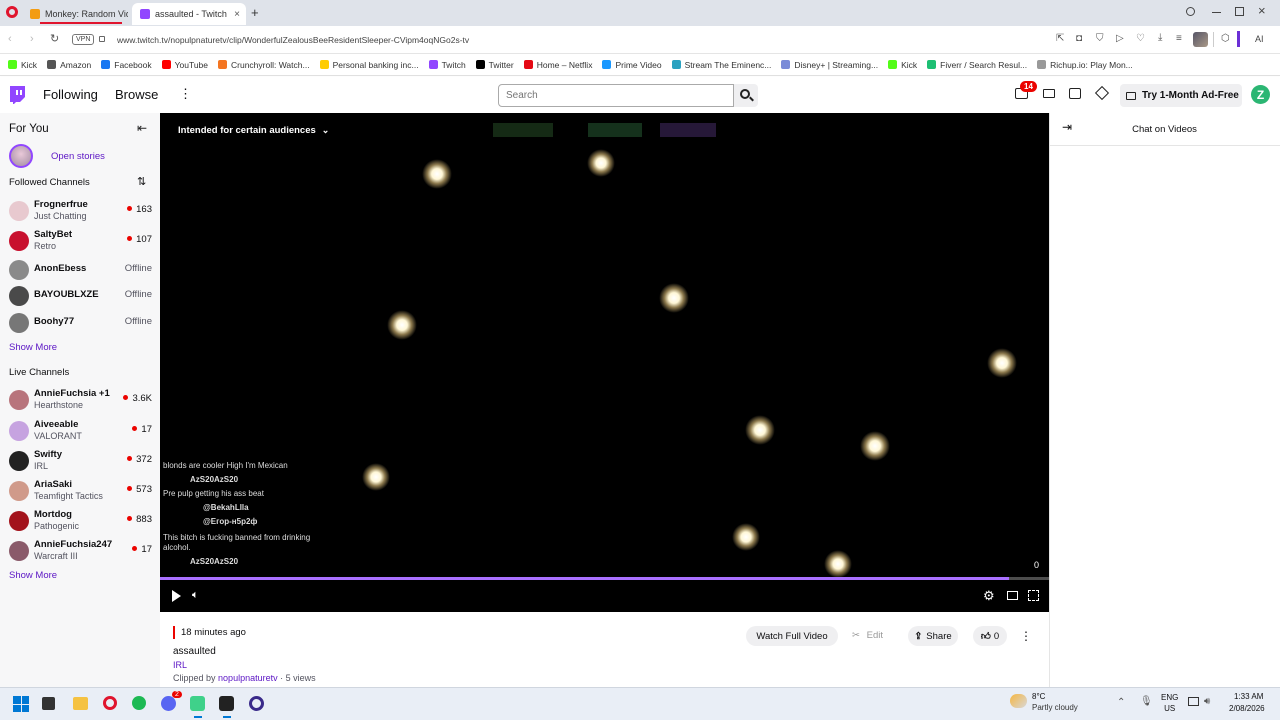 This screenshot has height=720, width=1280. I want to click on download-icon: ⤓, so click(1160, 38).